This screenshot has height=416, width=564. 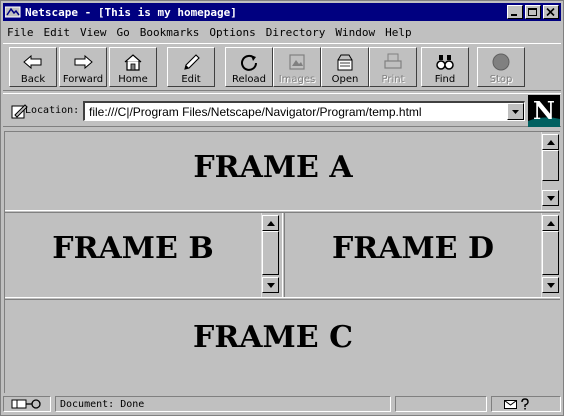 What do you see at coordinates (133, 248) in the screenshot?
I see `frame-b-heading: FRAME B` at bounding box center [133, 248].